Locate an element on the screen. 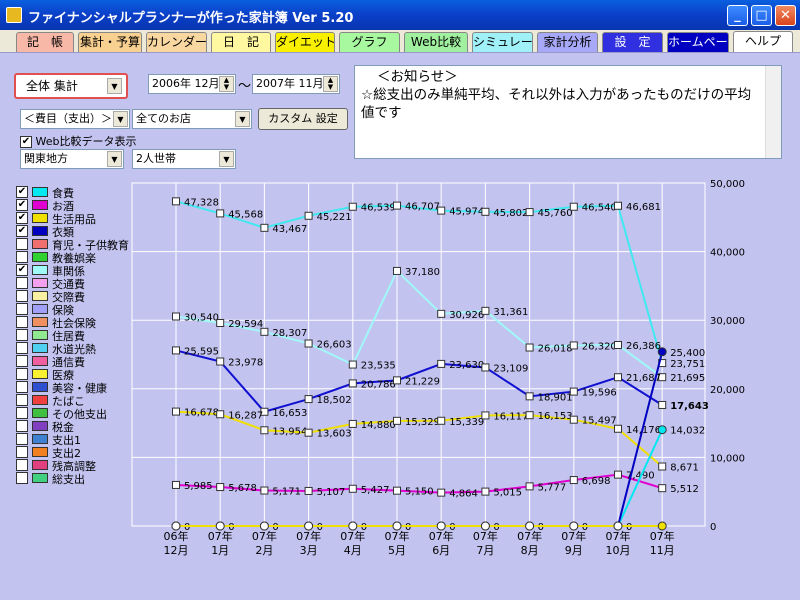  household-select: 2人世帯 ▼ is located at coordinates (184, 159).